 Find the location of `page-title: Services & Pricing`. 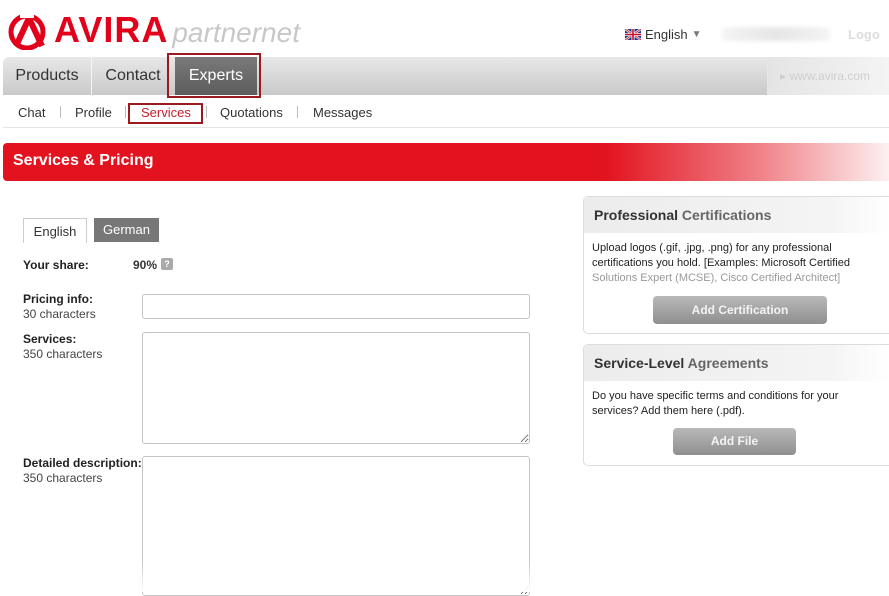

page-title: Services & Pricing is located at coordinates (83, 160).